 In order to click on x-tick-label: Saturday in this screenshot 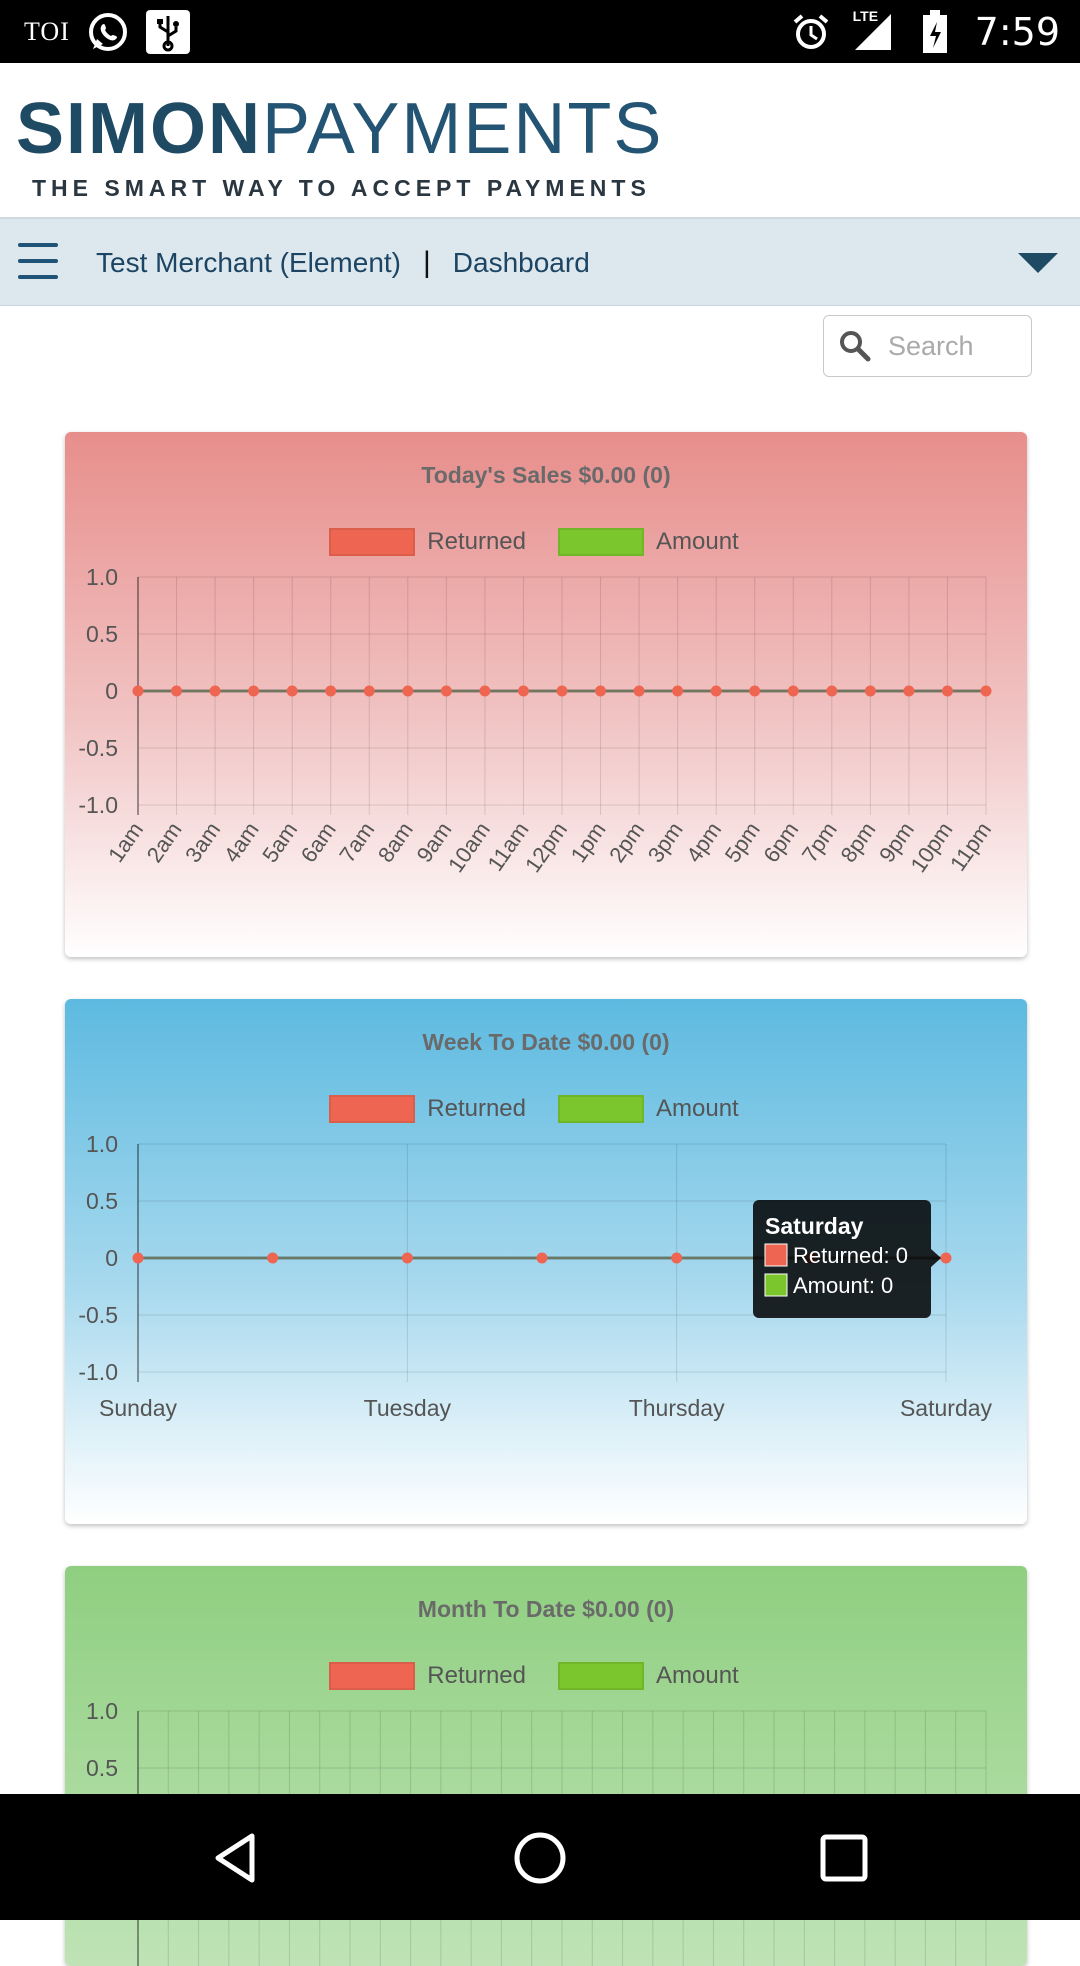, I will do `click(946, 1408)`.